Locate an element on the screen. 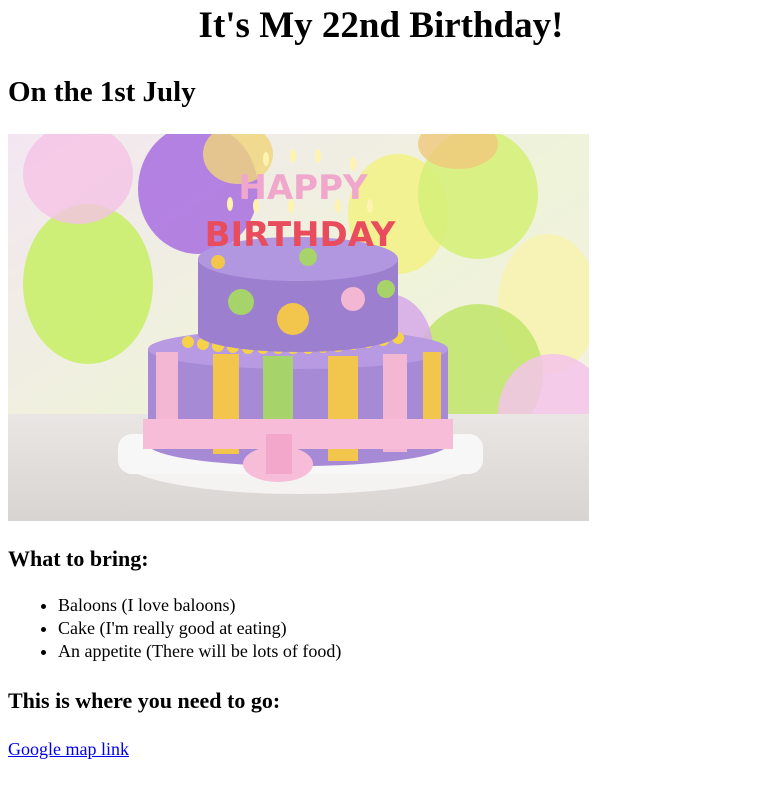 The height and width of the screenshot is (799, 762). bring-heading: What to bring: is located at coordinates (78, 558).